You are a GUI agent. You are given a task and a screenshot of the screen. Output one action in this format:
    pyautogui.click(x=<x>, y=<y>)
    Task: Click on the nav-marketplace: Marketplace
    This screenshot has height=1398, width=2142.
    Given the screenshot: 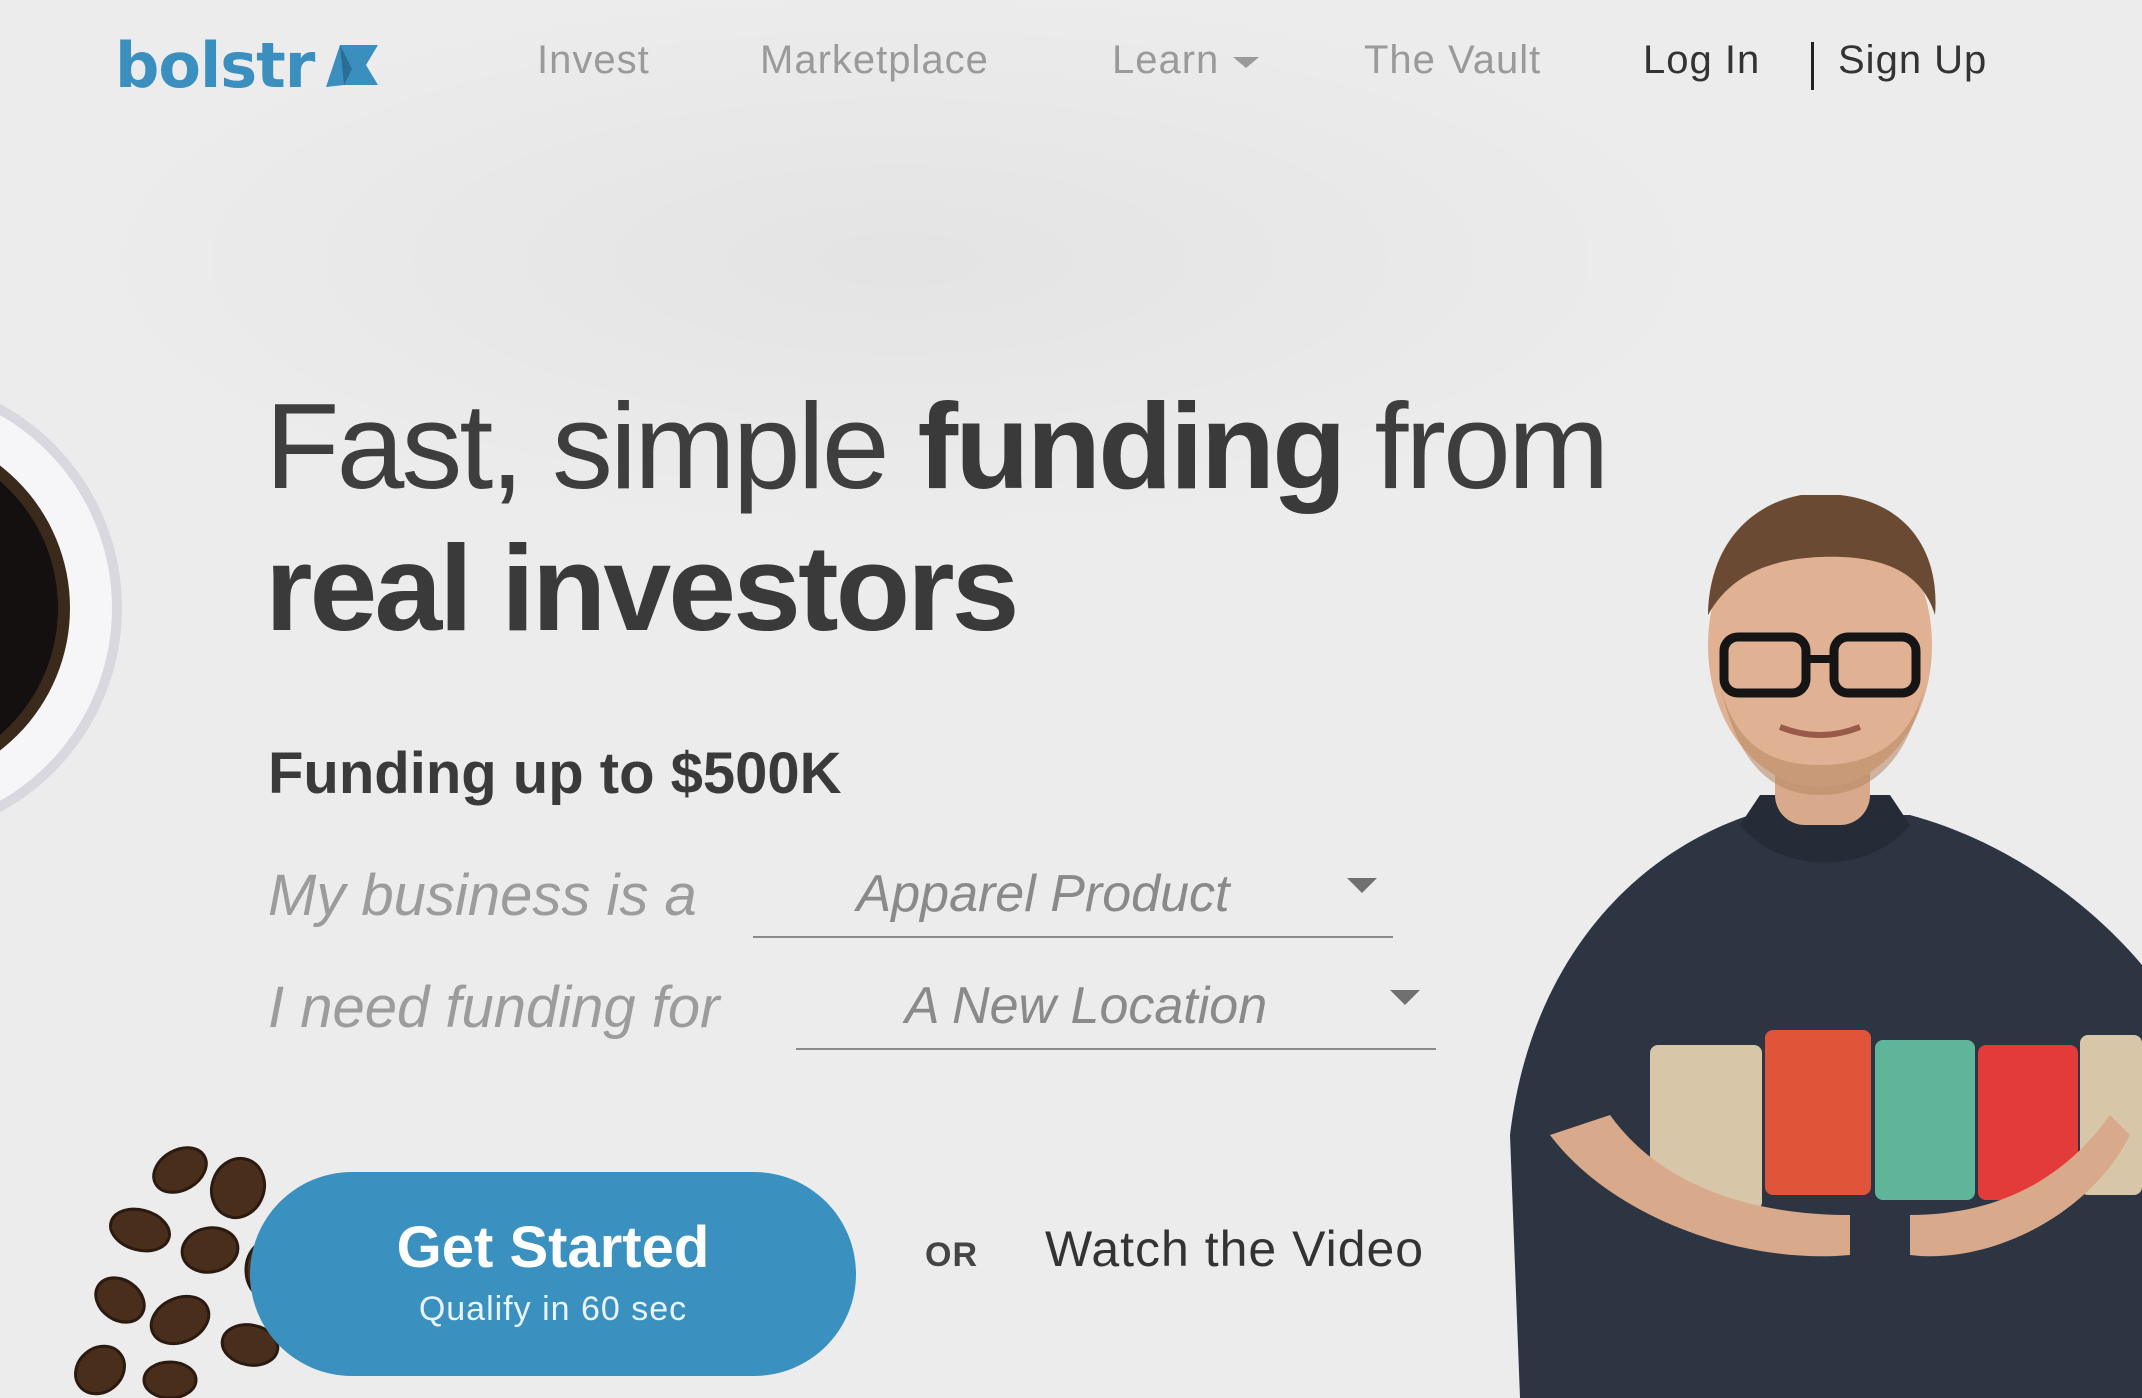 What is the action you would take?
    pyautogui.click(x=874, y=60)
    